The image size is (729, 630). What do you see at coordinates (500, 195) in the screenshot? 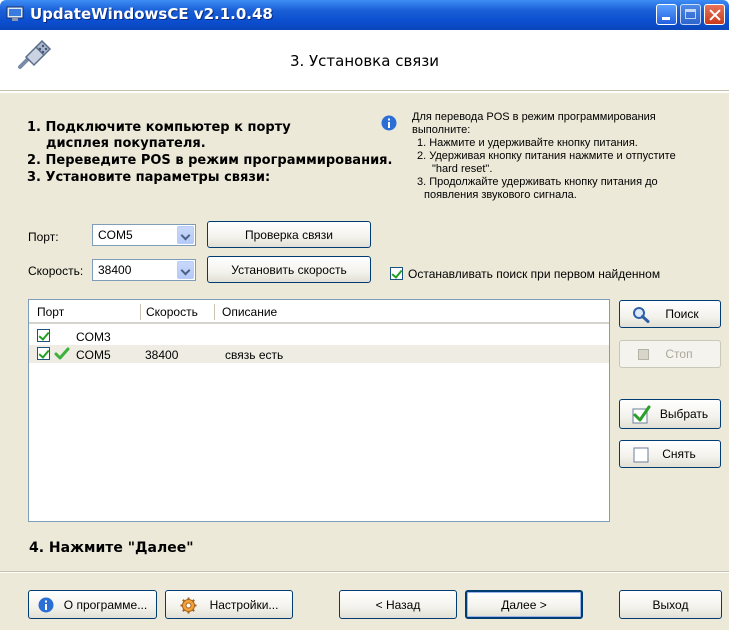
I see `note-step-3-cont: появления звукового сигнала.` at bounding box center [500, 195].